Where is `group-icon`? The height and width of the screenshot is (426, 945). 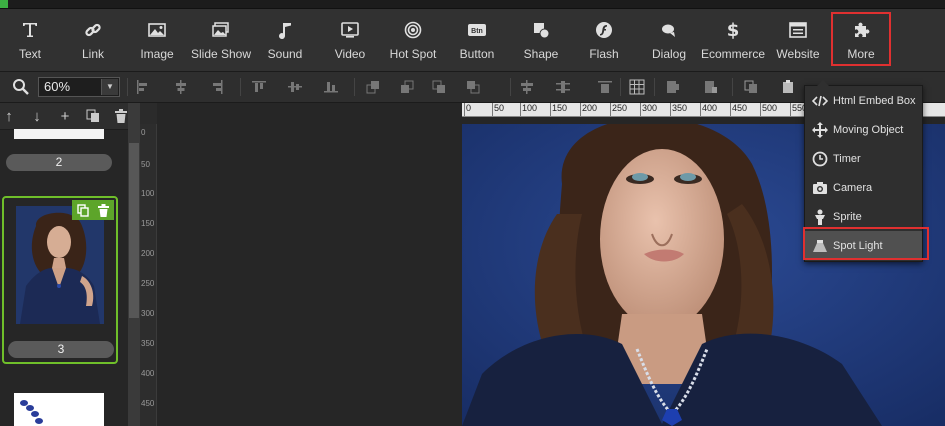 group-icon is located at coordinates (711, 87).